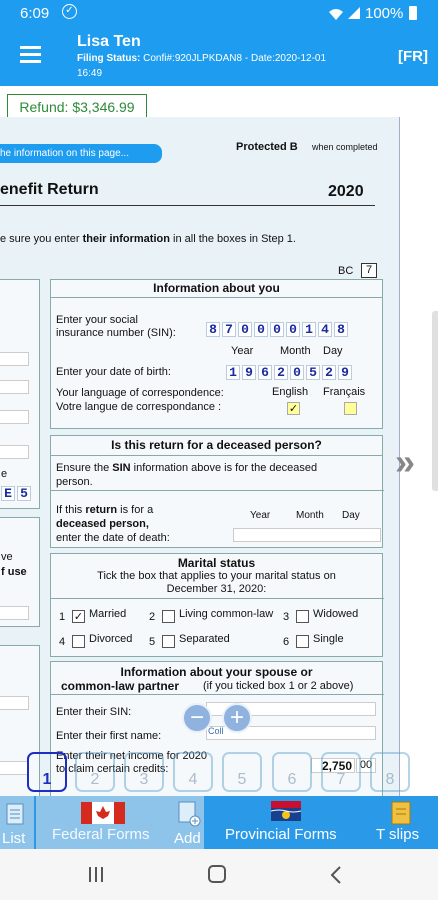 The width and height of the screenshot is (438, 900). What do you see at coordinates (168, 616) in the screenshot?
I see `common-law-checkbox` at bounding box center [168, 616].